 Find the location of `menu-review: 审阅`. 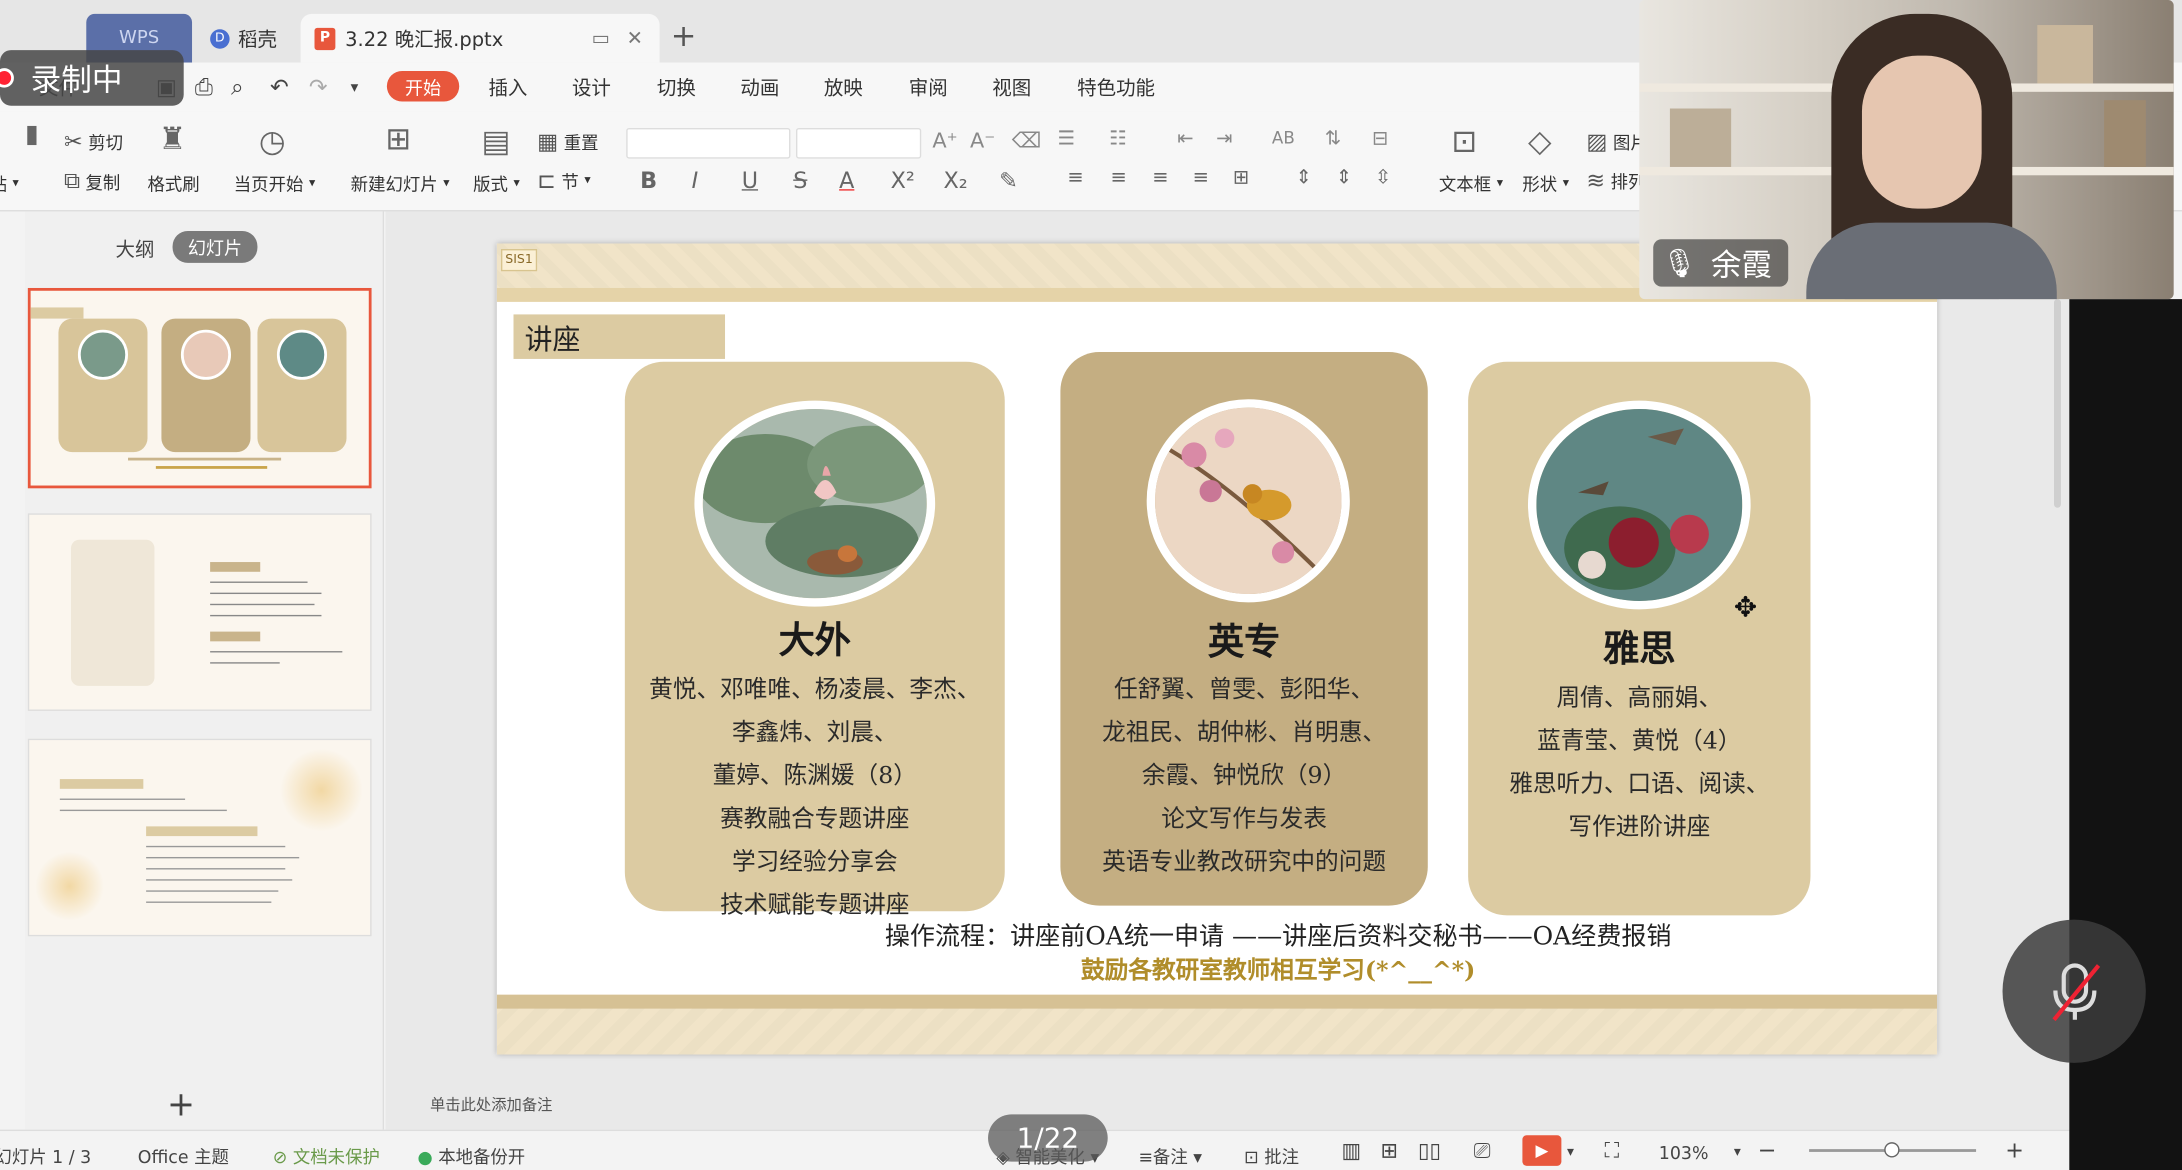

menu-review: 审阅 is located at coordinates (928, 88).